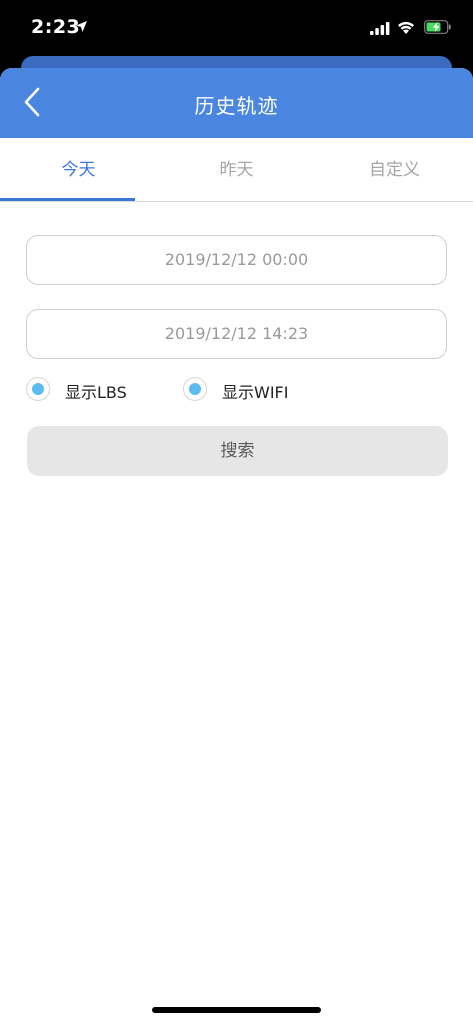 The image size is (473, 1024). What do you see at coordinates (255, 392) in the screenshot?
I see `show-wifi-label: 显示WIFI` at bounding box center [255, 392].